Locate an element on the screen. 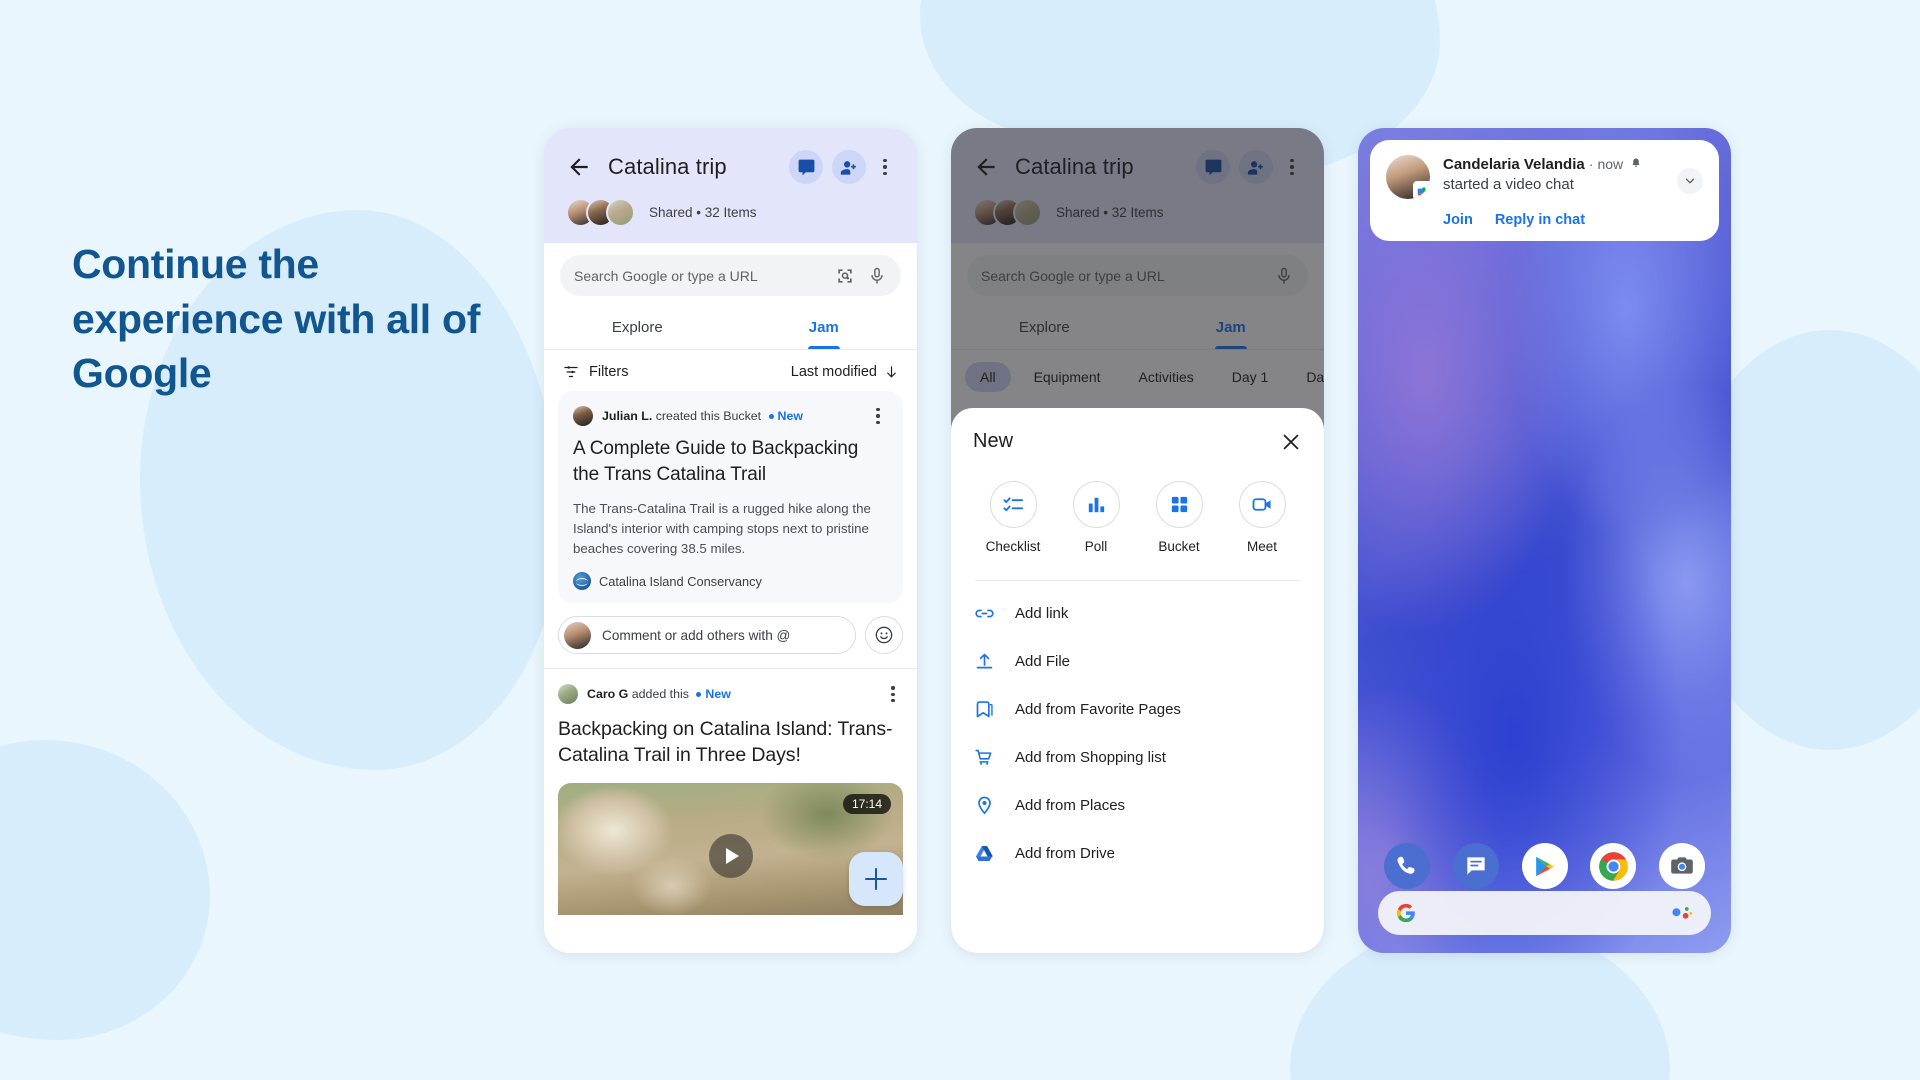 This screenshot has width=1920, height=1080. upload-icon is located at coordinates (984, 661).